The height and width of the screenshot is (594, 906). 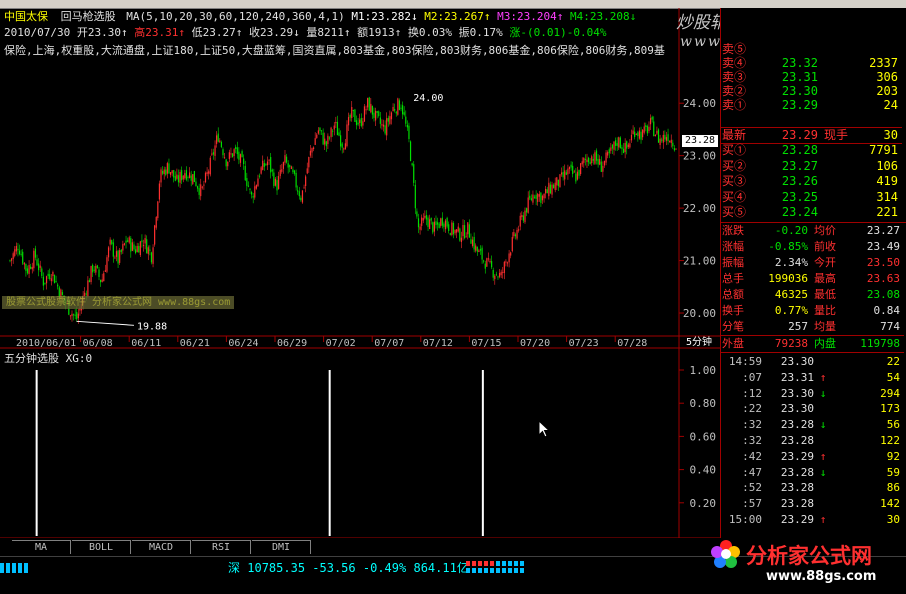 I want to click on buy-order-row: 买③ 23.26 419, so click(x=811, y=181).